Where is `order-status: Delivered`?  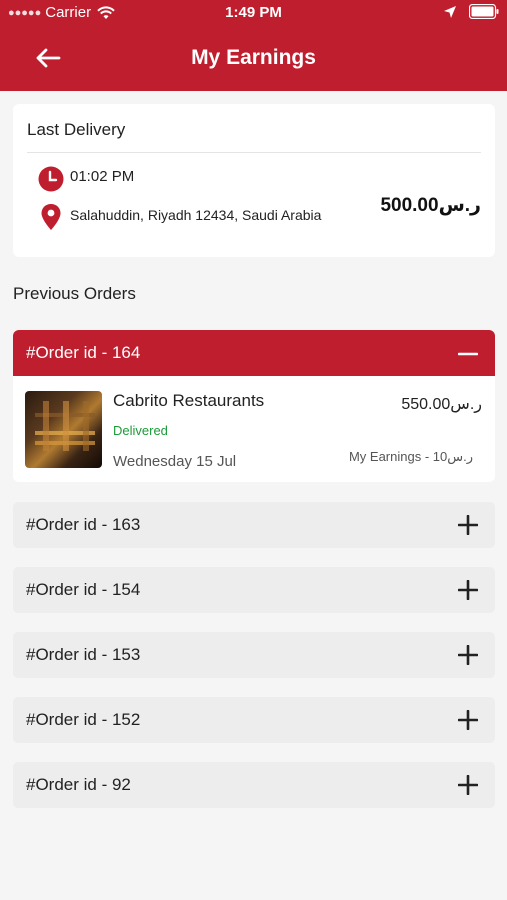
order-status: Delivered is located at coordinates (140, 430).